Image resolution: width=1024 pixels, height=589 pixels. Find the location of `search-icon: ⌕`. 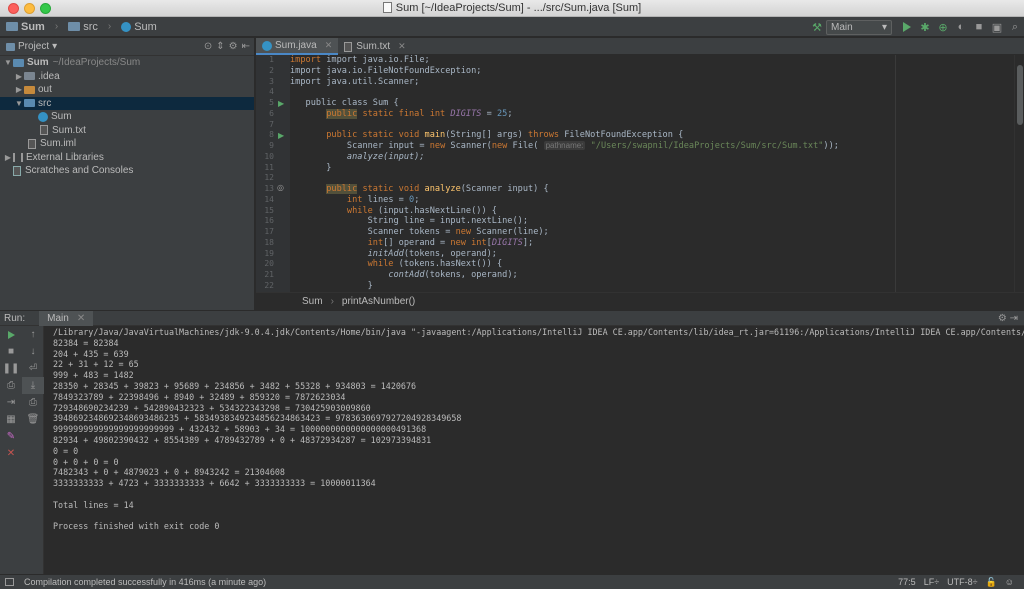

search-icon: ⌕ is located at coordinates (1015, 27).